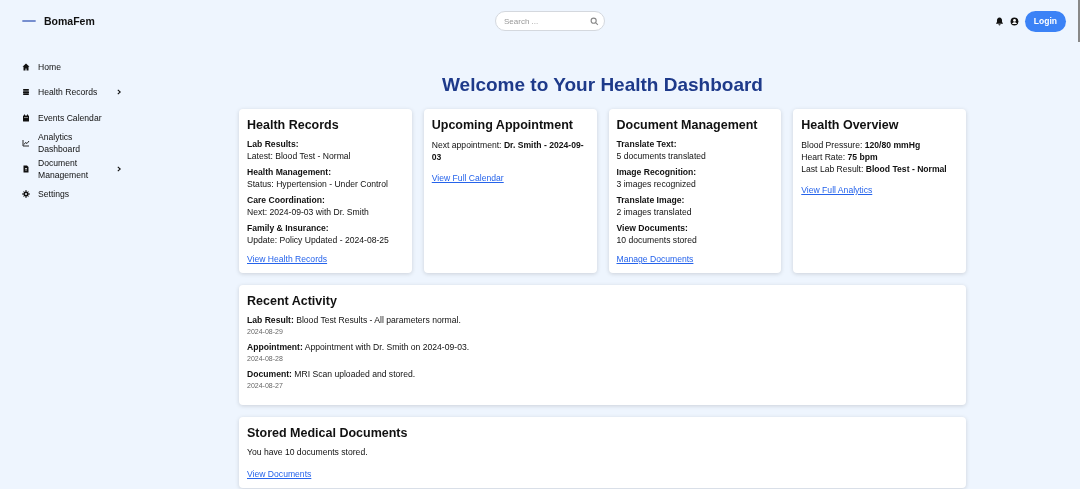  Describe the element at coordinates (65, 67) in the screenshot. I see `sidebar-item: Home` at that location.